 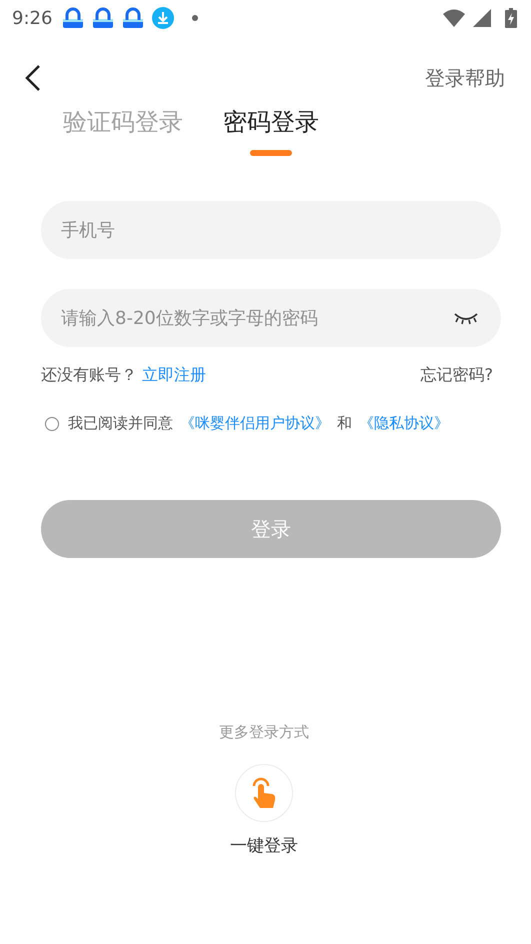 What do you see at coordinates (454, 18) in the screenshot?
I see `wifi-icon` at bounding box center [454, 18].